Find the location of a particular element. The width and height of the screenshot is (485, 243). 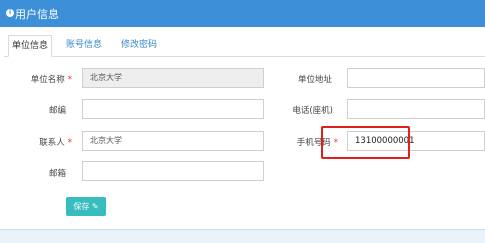

unit-name-label-text: 单位名称 is located at coordinates (47, 80).